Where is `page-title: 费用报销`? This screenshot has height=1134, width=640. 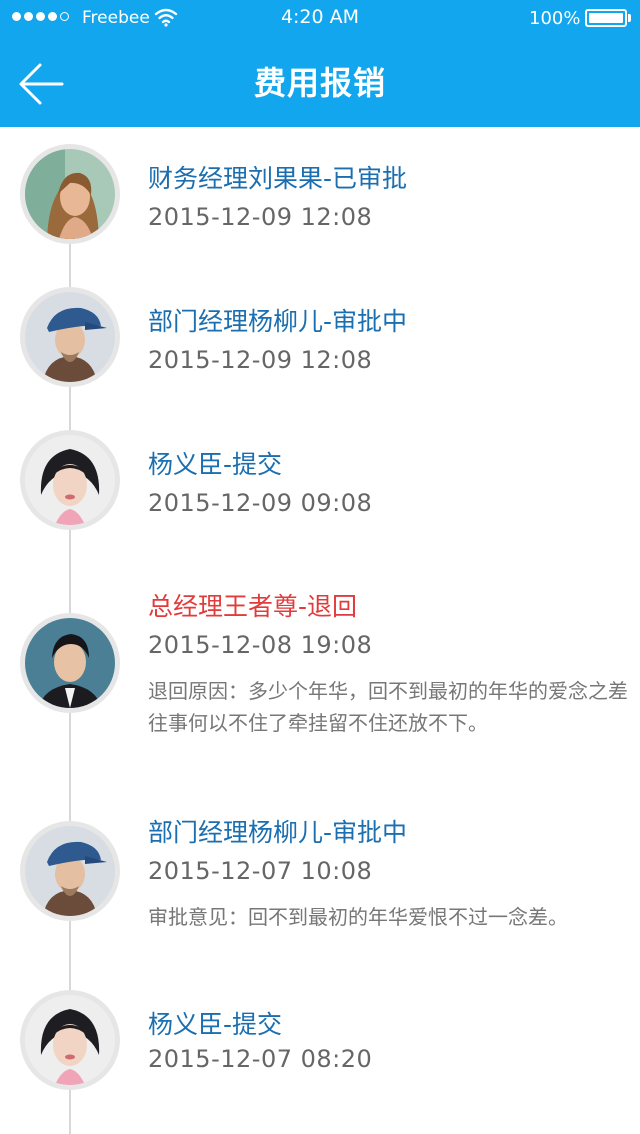
page-title: 费用报销 is located at coordinates (319, 83).